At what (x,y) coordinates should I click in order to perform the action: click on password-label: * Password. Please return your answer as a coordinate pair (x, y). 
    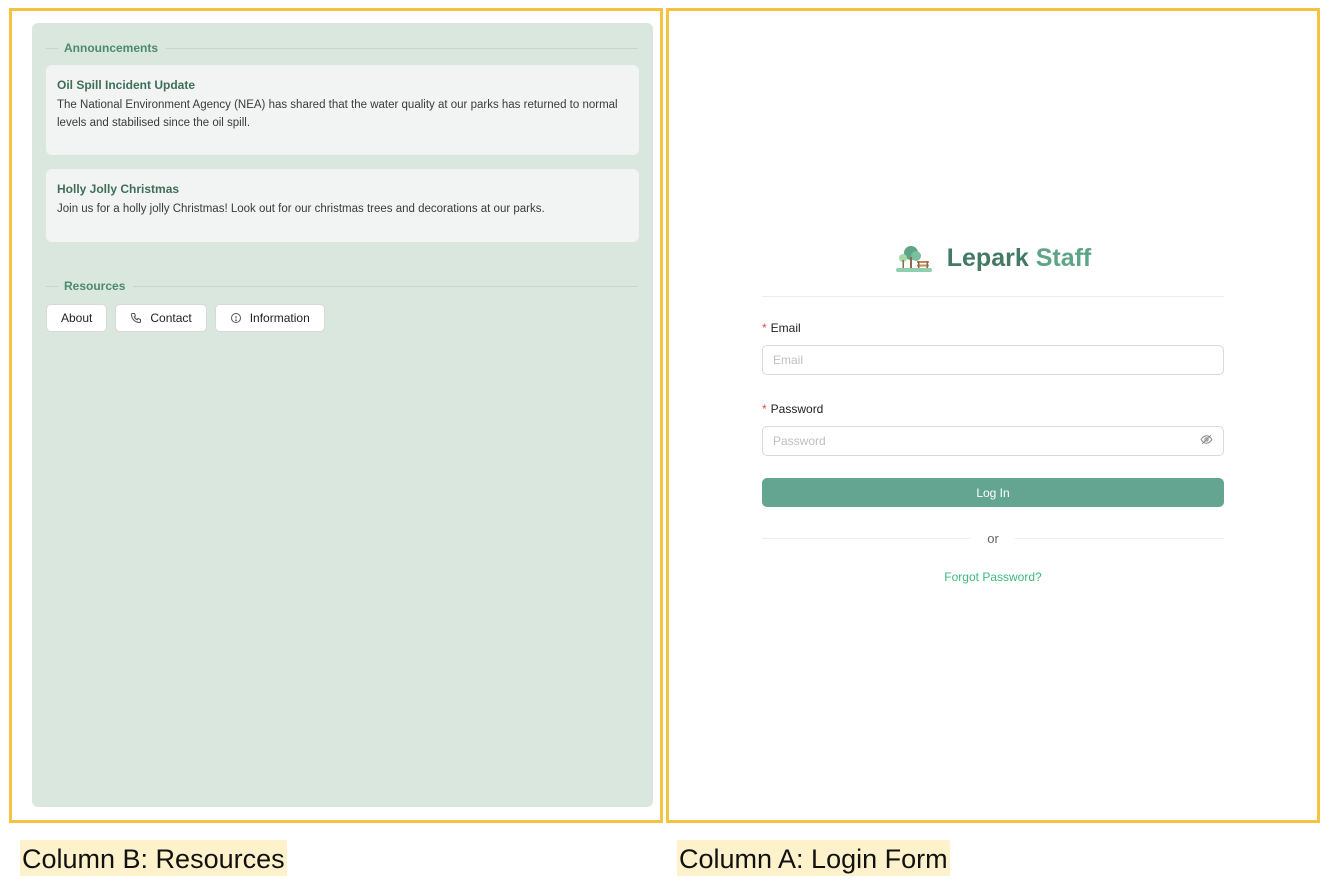
    Looking at the image, I should click on (793, 409).